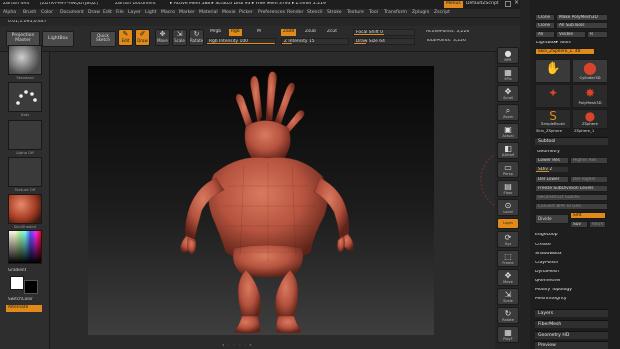 This screenshot has height=349, width=620. Describe the element at coordinates (17, 270) in the screenshot. I see `gradient-label: Gradient` at that location.